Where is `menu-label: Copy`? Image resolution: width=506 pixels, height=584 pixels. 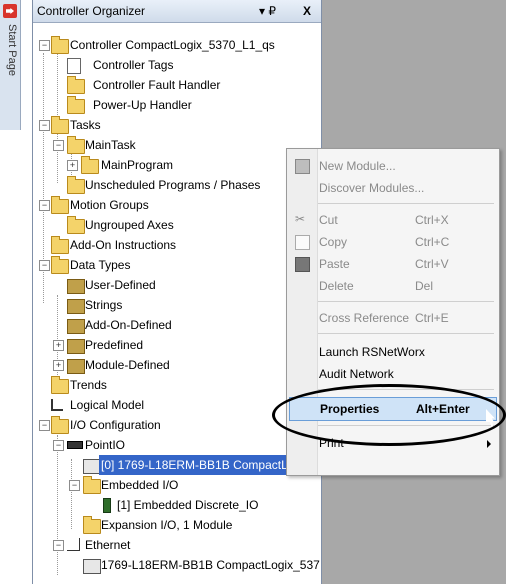 menu-label: Copy is located at coordinates (333, 242).